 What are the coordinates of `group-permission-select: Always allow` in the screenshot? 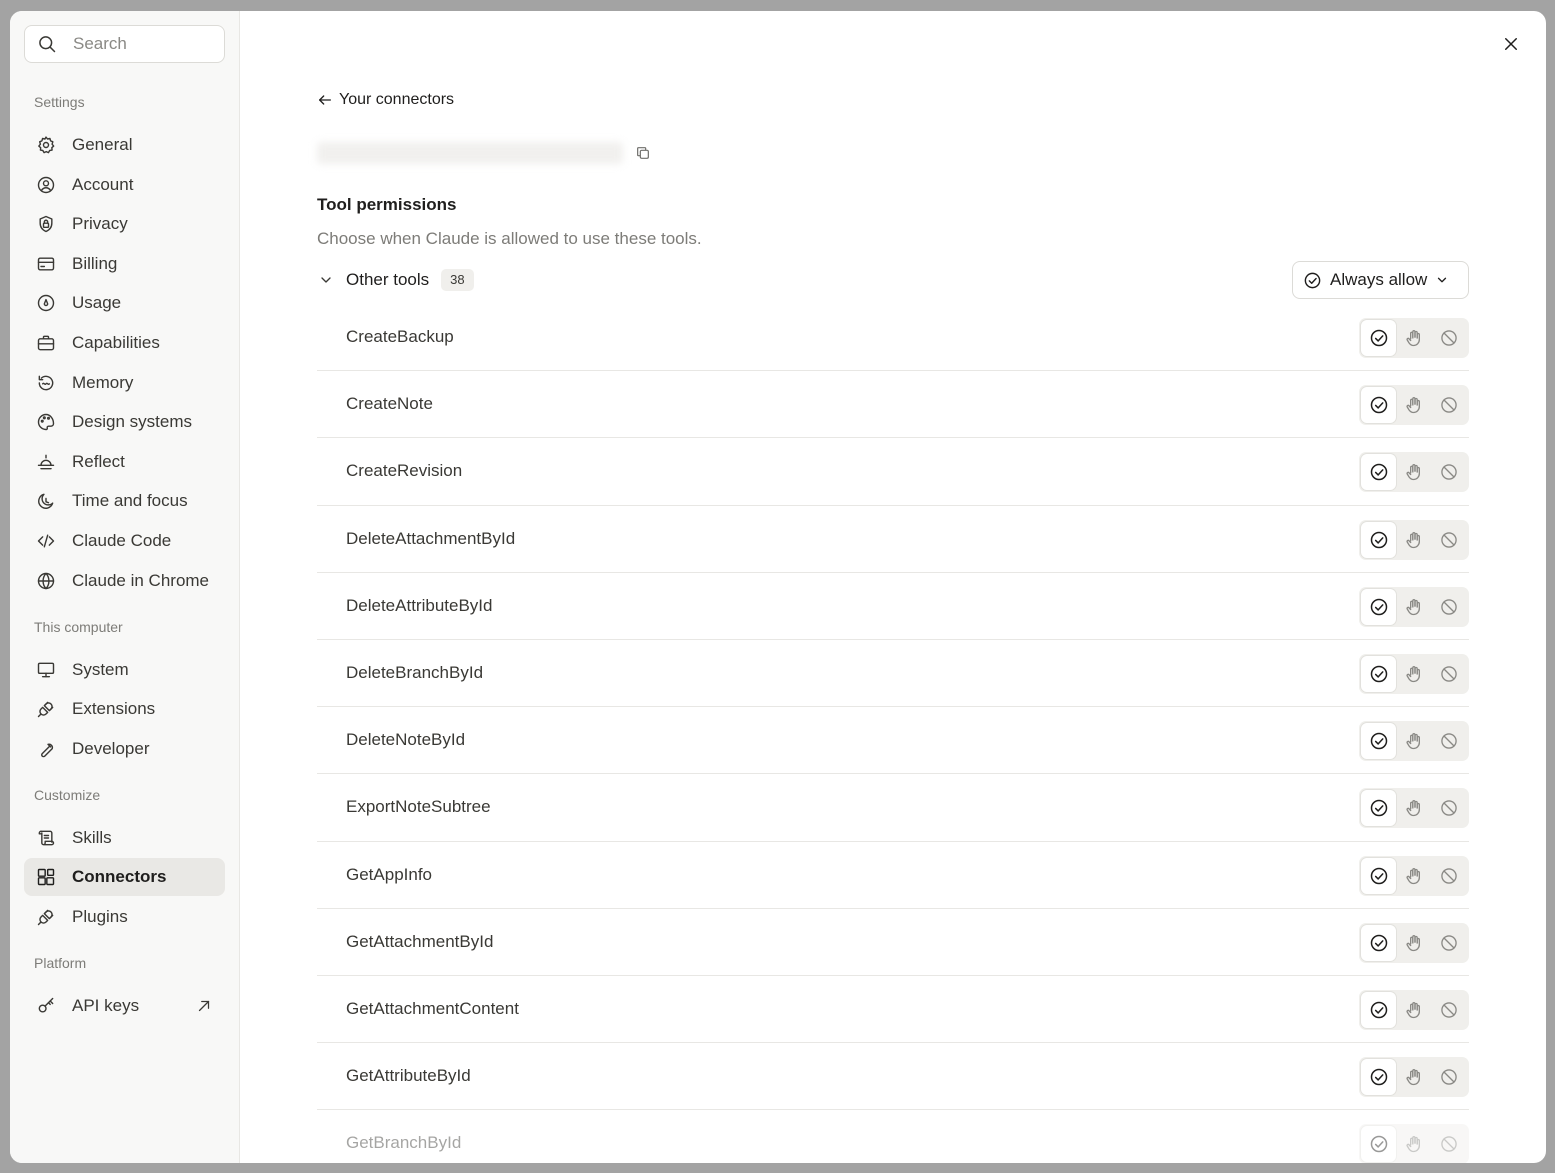 It's located at (1380, 280).